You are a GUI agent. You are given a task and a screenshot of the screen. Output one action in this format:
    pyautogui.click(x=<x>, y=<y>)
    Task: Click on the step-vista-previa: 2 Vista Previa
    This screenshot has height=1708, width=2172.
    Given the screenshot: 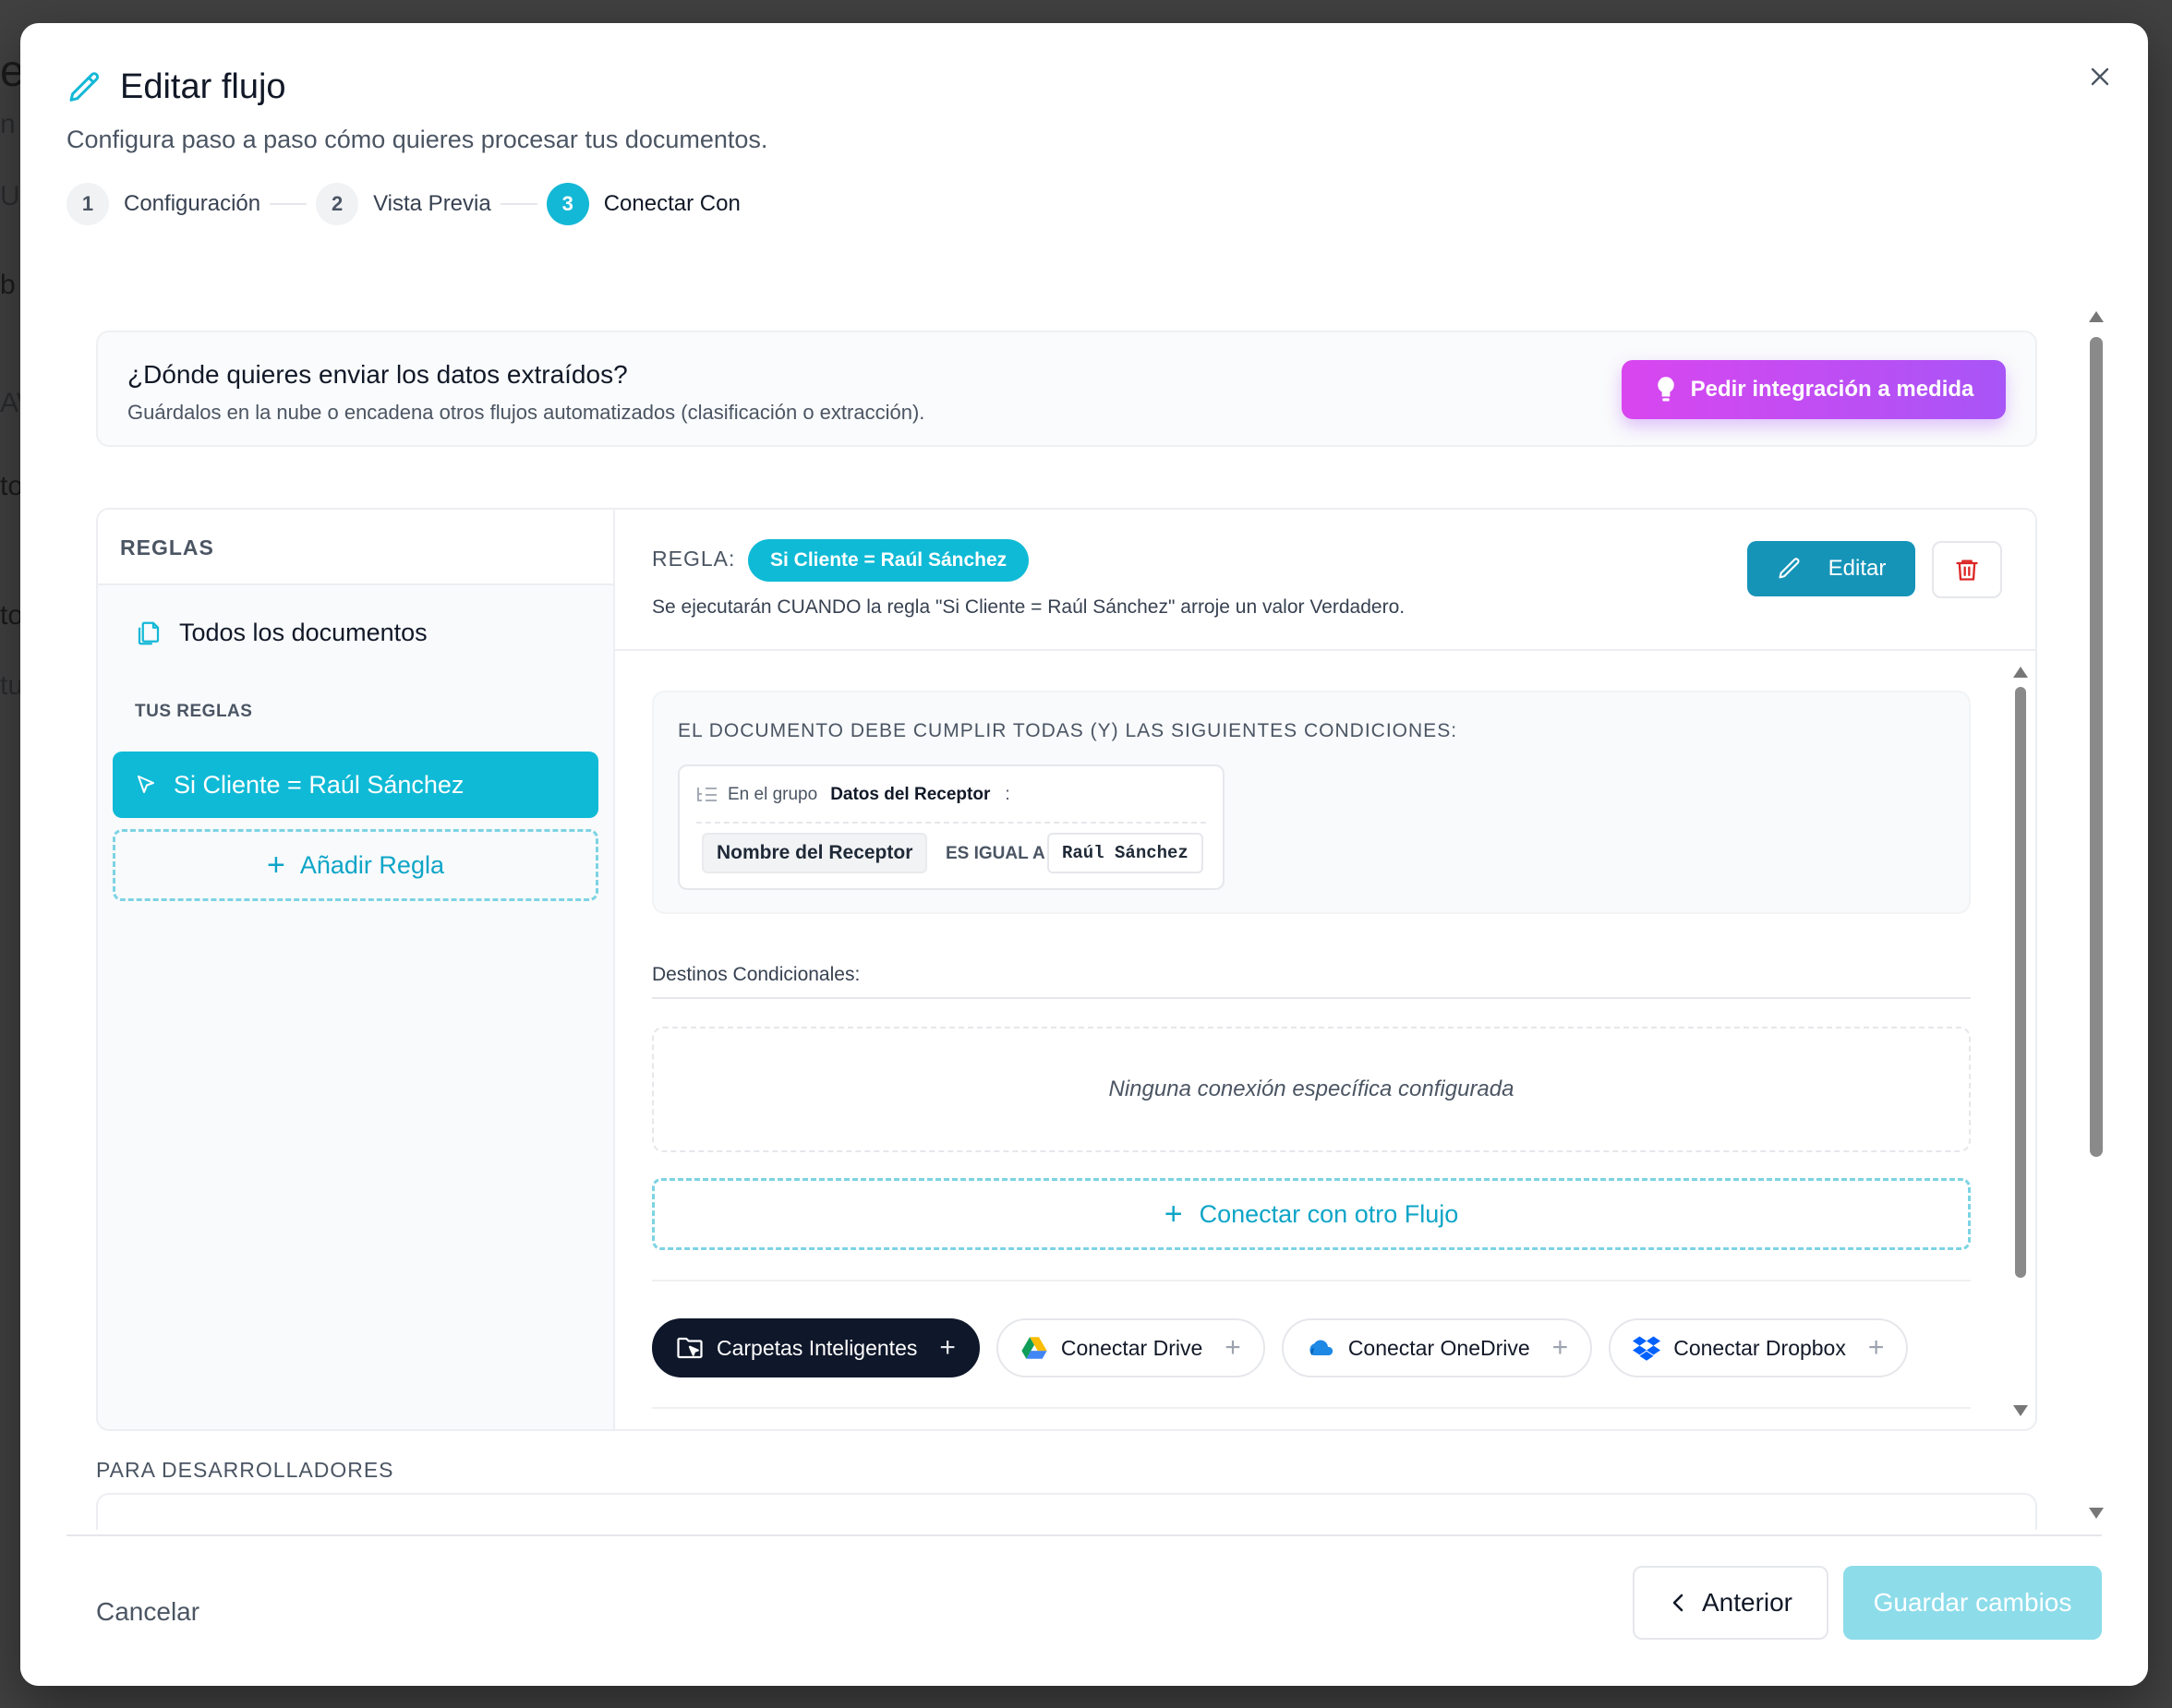 What is the action you would take?
    pyautogui.click(x=403, y=204)
    